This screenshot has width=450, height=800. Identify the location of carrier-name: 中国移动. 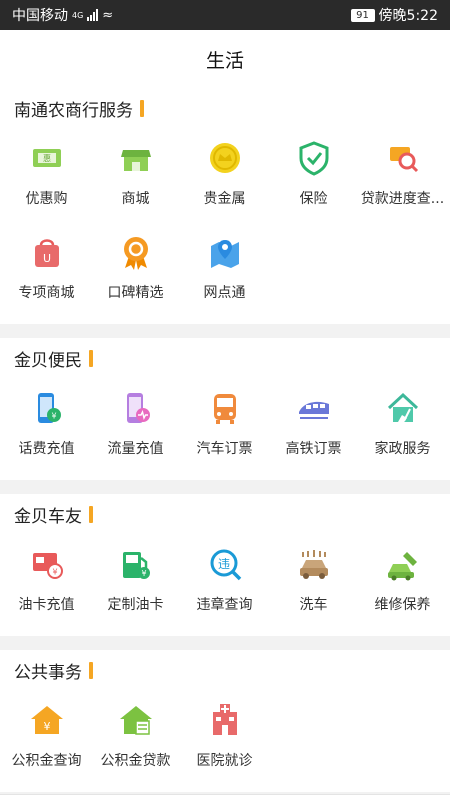
(40, 16).